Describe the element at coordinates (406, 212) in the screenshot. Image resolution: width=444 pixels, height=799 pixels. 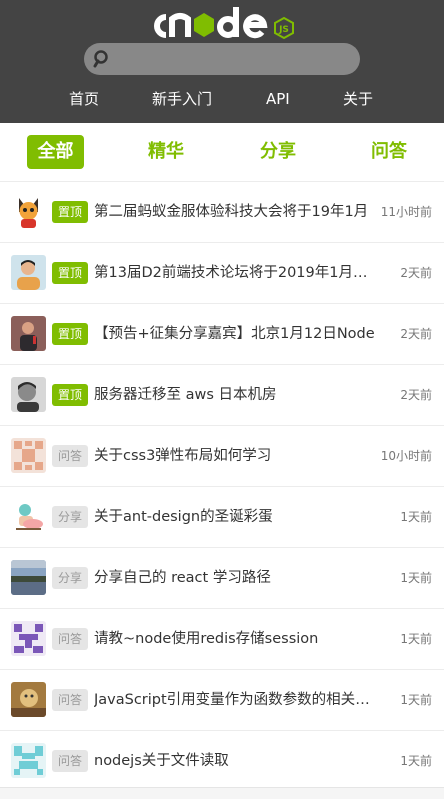
I see `topic-time: 11小时前` at that location.